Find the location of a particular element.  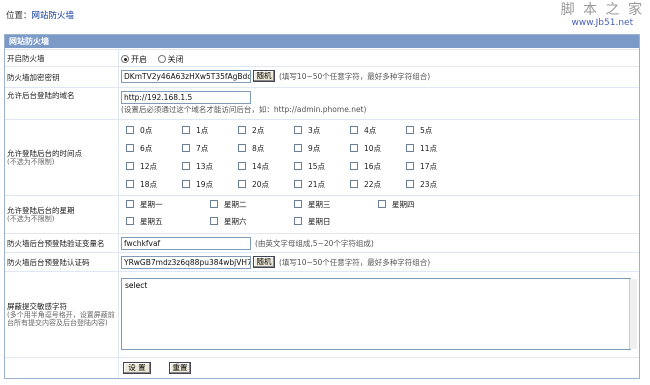

secret-random-button: 随机 is located at coordinates (264, 76).